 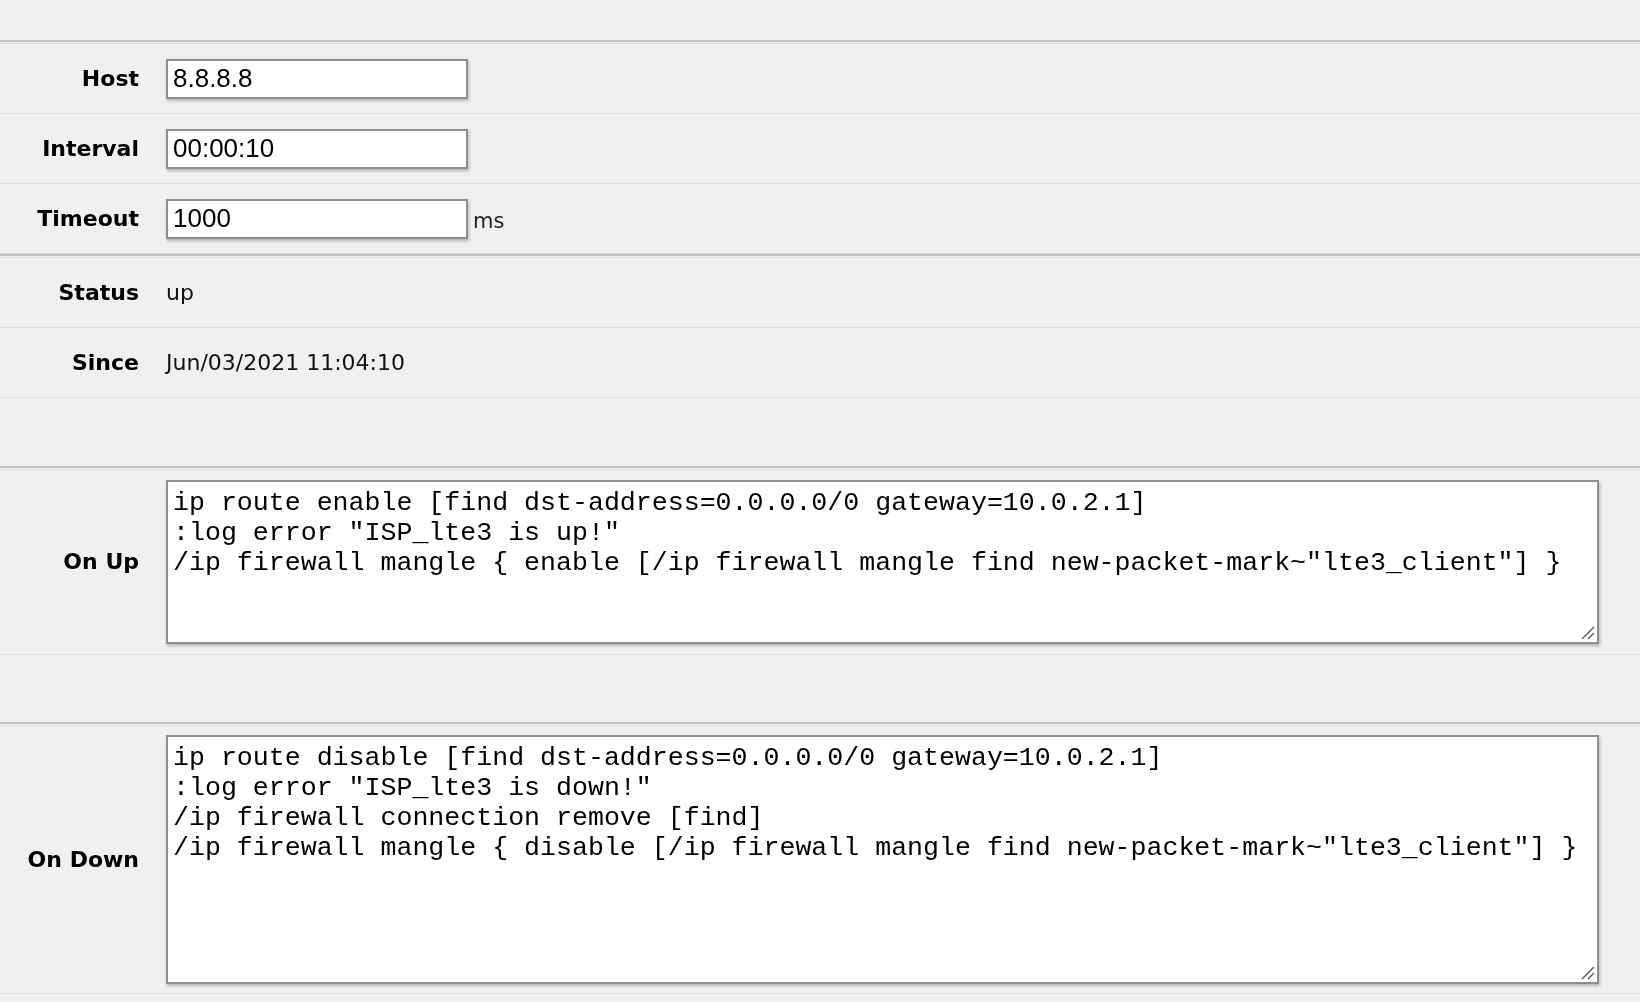 What do you see at coordinates (105, 362) in the screenshot?
I see `field-label: Since` at bounding box center [105, 362].